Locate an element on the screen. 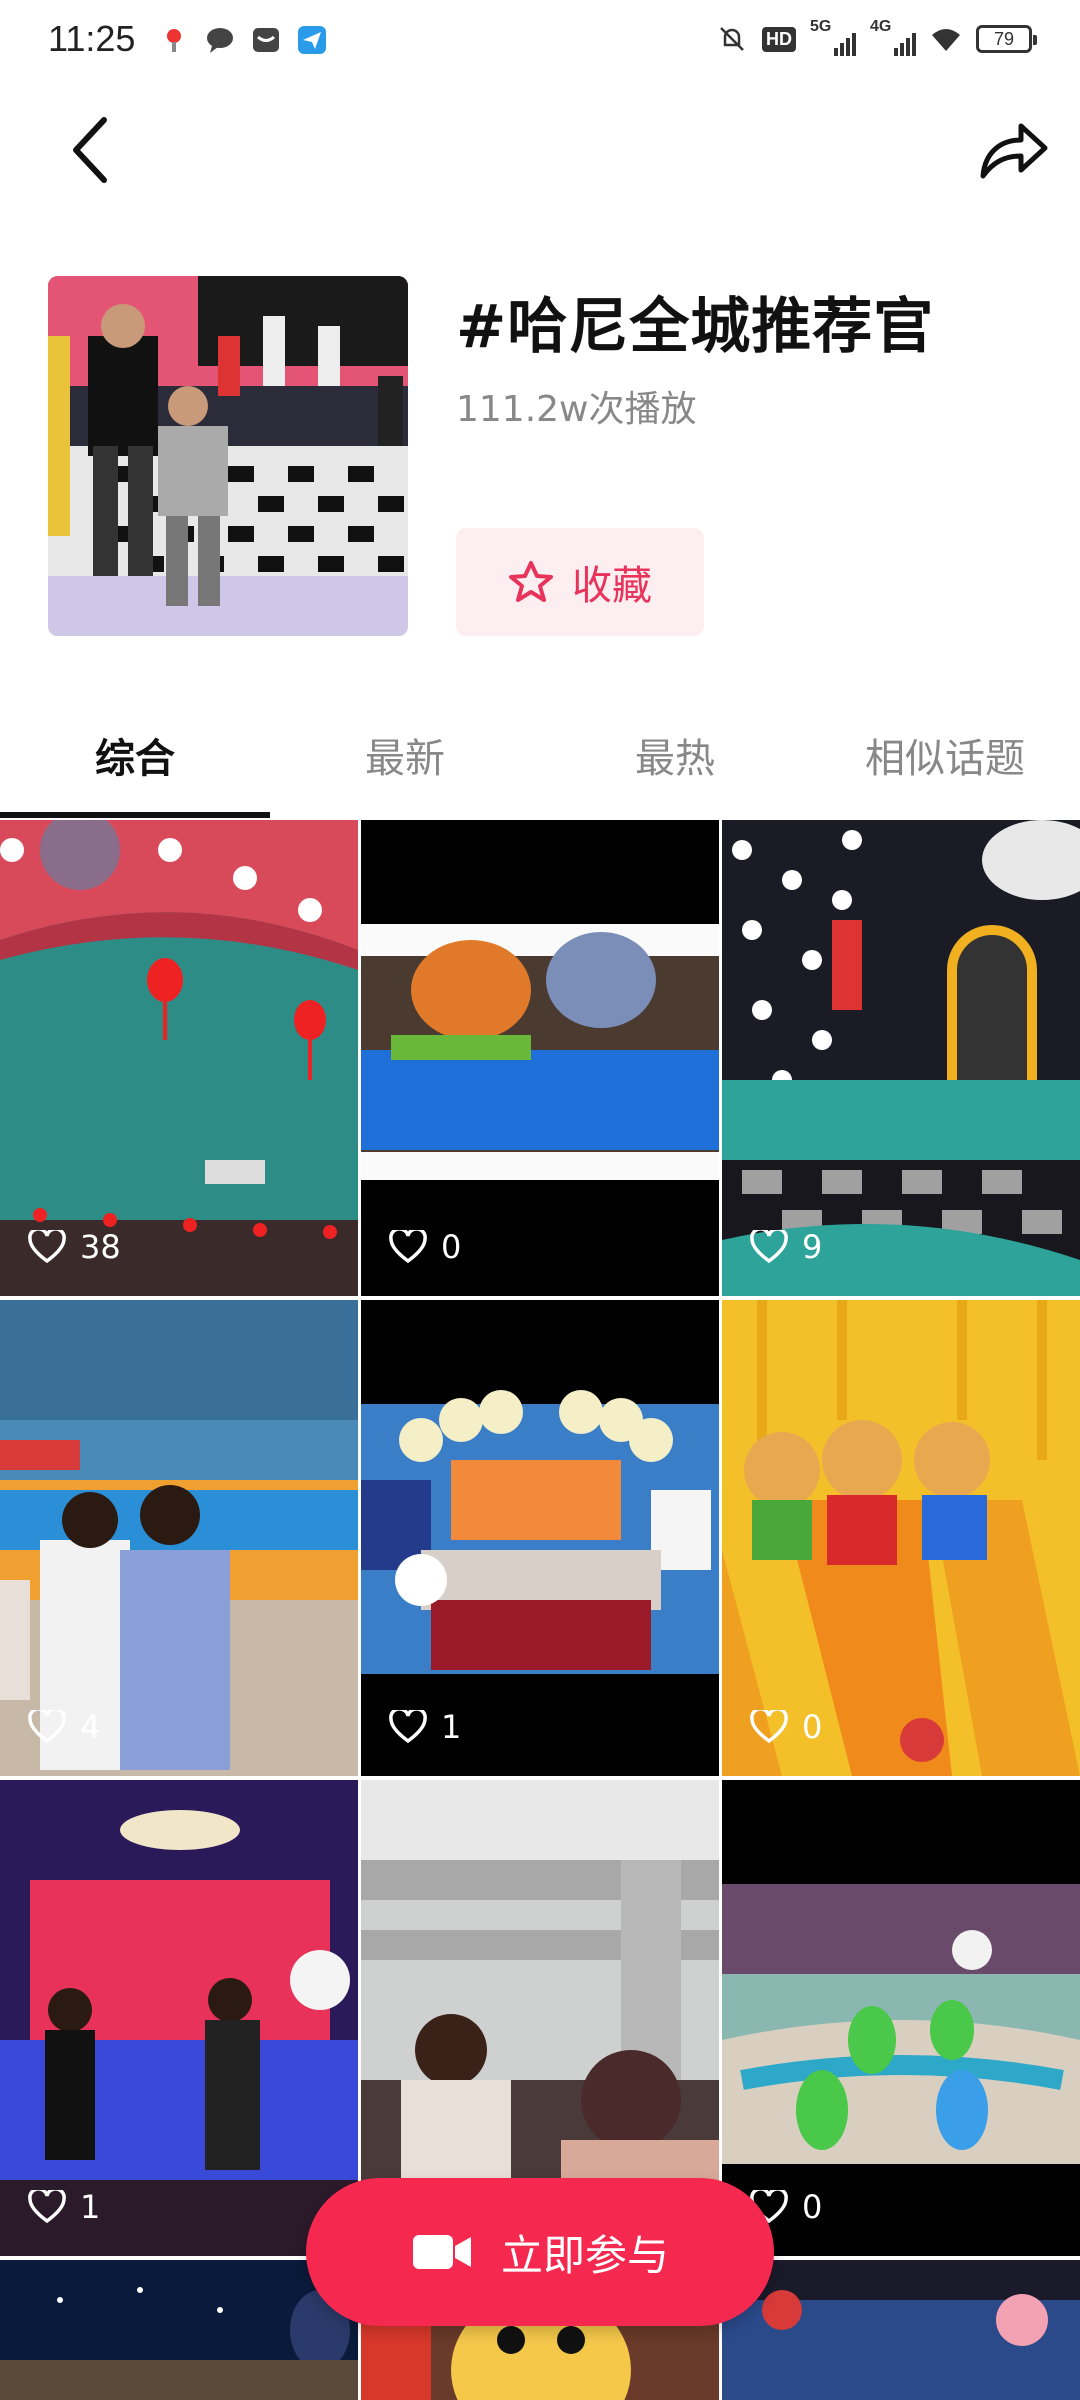  like-count: 38 is located at coordinates (74, 1247).